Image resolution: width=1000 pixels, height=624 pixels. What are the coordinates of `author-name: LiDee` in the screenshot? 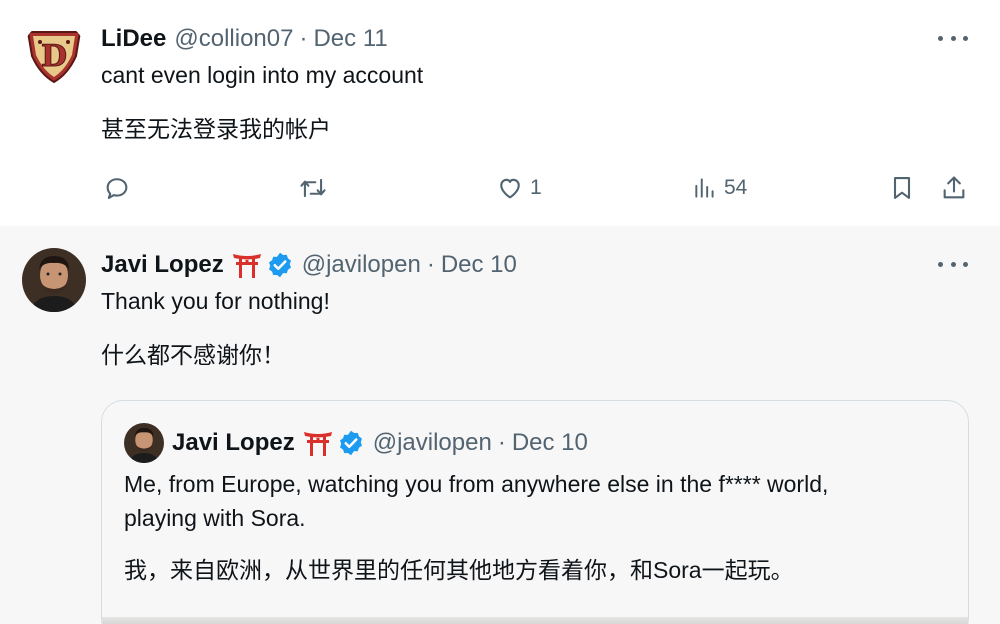 It's located at (133, 39).